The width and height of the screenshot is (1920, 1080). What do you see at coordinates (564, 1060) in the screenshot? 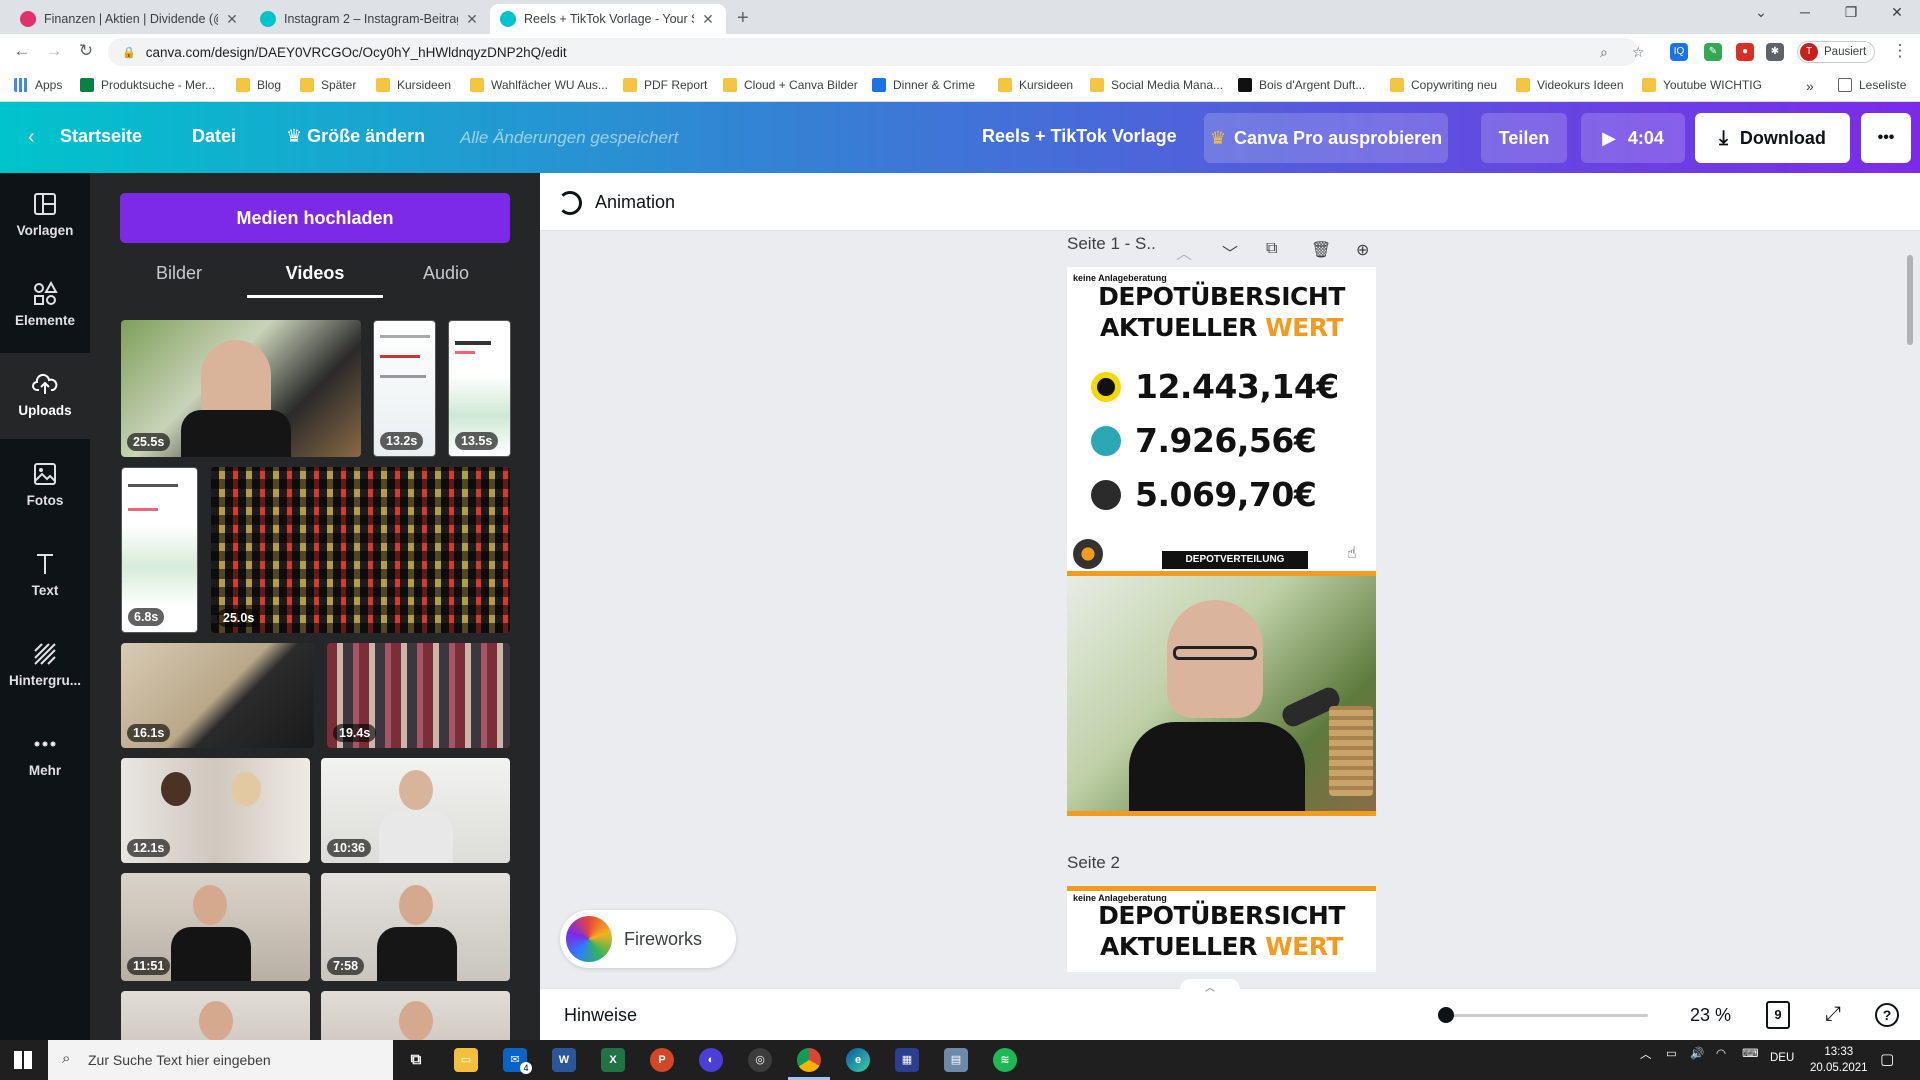
I see `word-icon: W` at bounding box center [564, 1060].